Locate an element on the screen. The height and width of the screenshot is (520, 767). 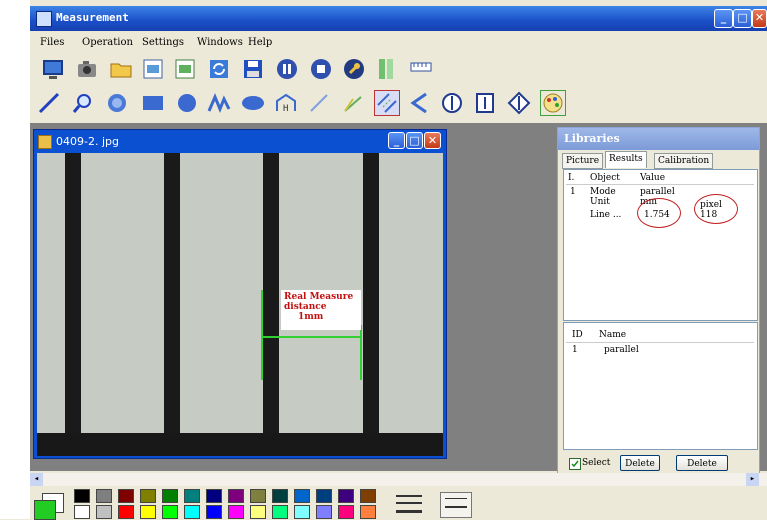
parallel-icon is located at coordinates (387, 103).